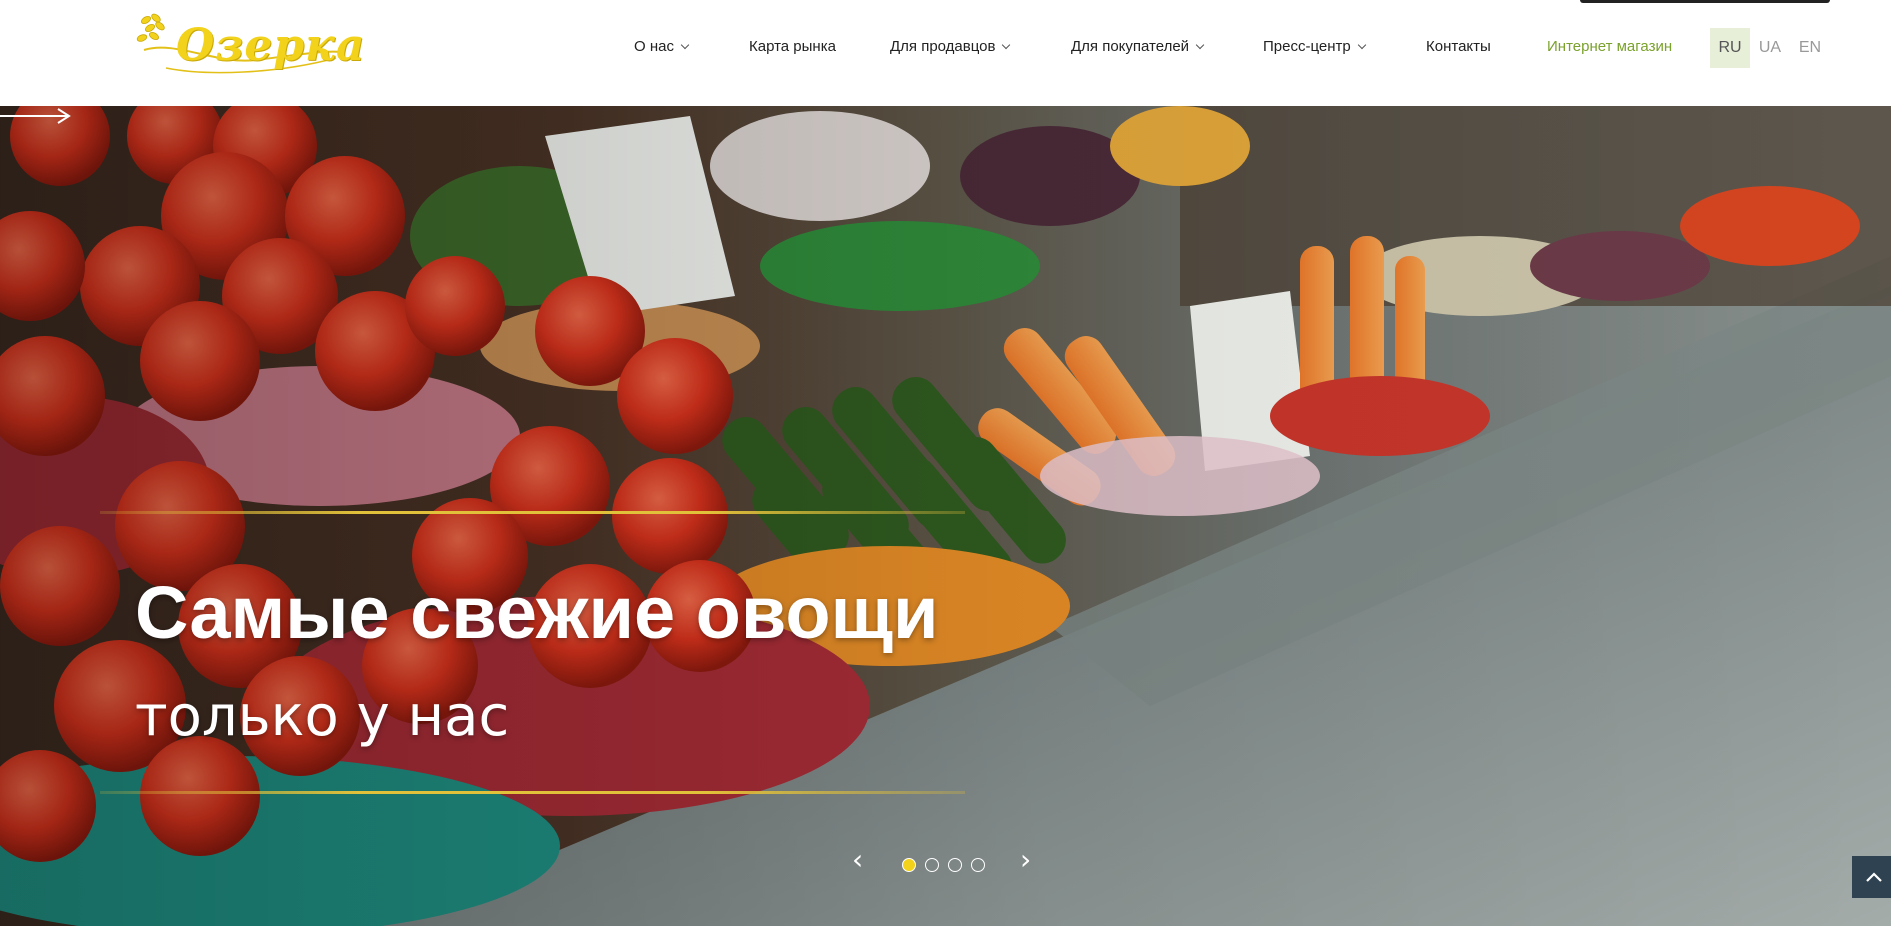 This screenshot has height=926, width=1891. I want to click on nav-contacts-label: Контакты, so click(1458, 46).